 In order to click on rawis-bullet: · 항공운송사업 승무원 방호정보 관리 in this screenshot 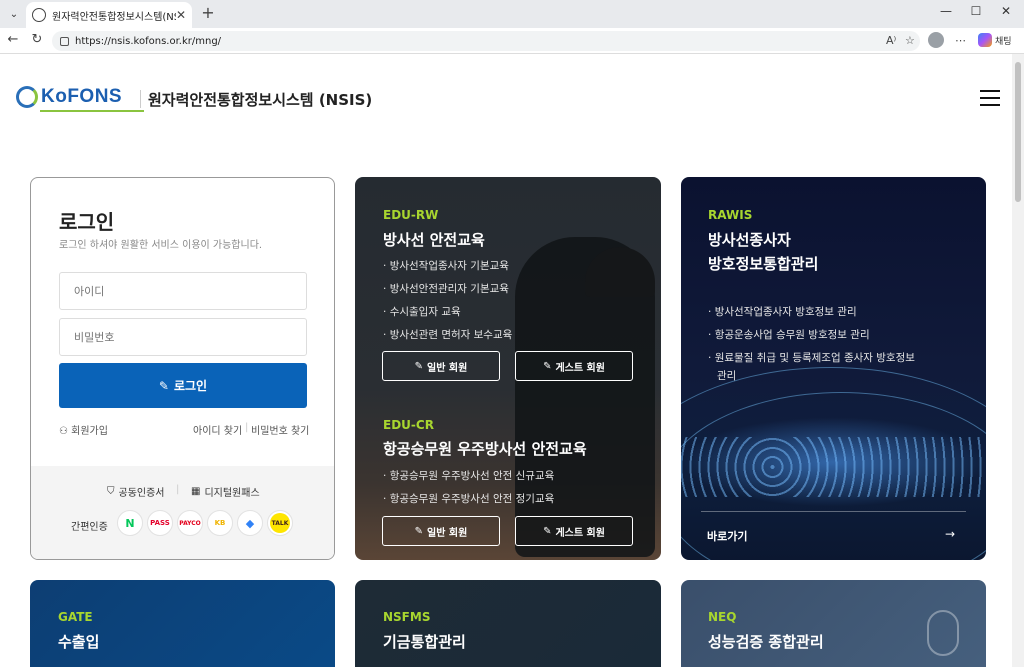, I will do `click(789, 335)`.